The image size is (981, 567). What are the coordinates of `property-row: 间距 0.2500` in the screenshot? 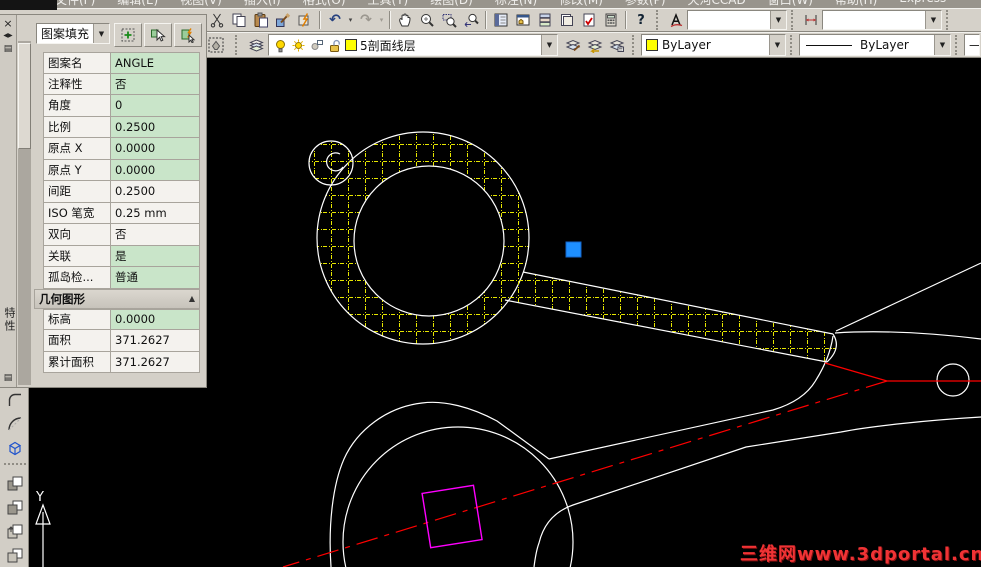 It's located at (121, 192).